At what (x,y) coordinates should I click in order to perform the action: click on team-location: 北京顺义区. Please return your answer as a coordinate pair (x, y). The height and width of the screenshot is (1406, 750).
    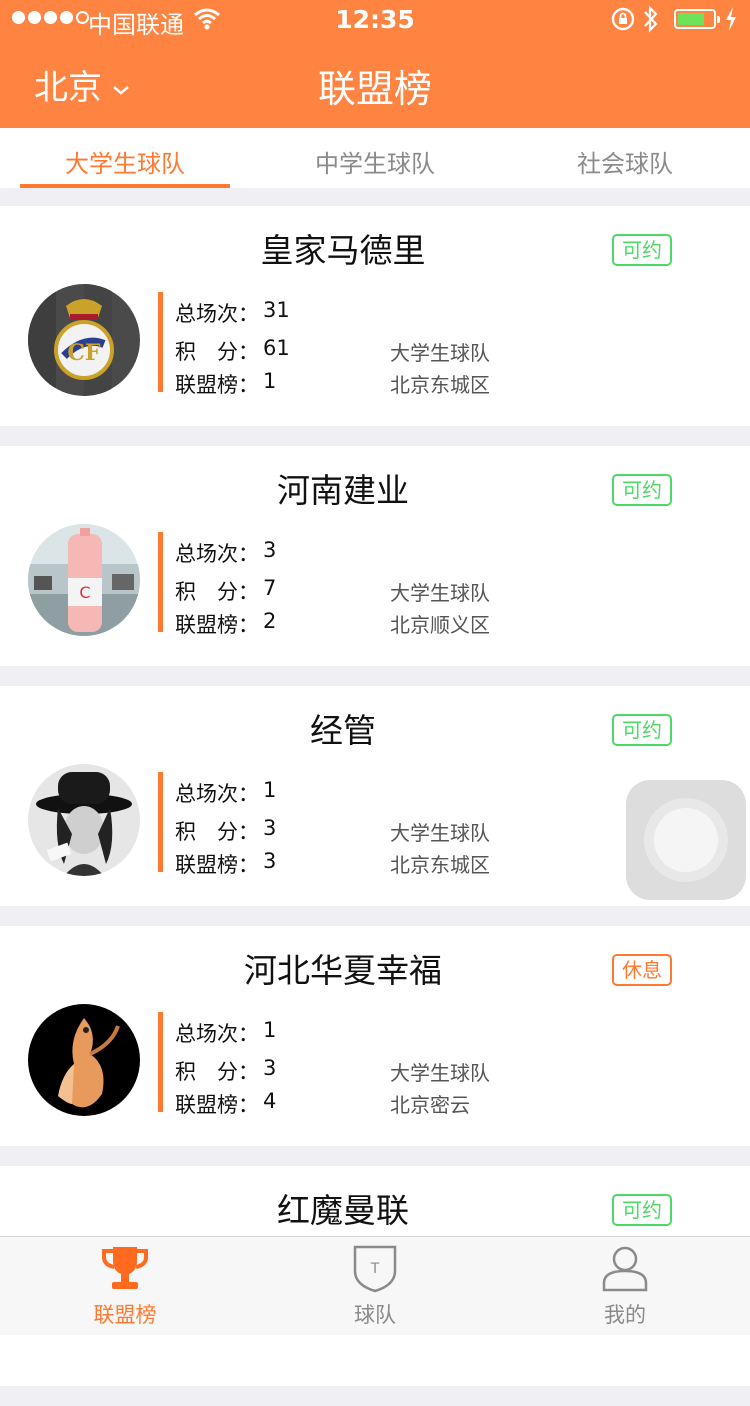
    Looking at the image, I should click on (440, 625).